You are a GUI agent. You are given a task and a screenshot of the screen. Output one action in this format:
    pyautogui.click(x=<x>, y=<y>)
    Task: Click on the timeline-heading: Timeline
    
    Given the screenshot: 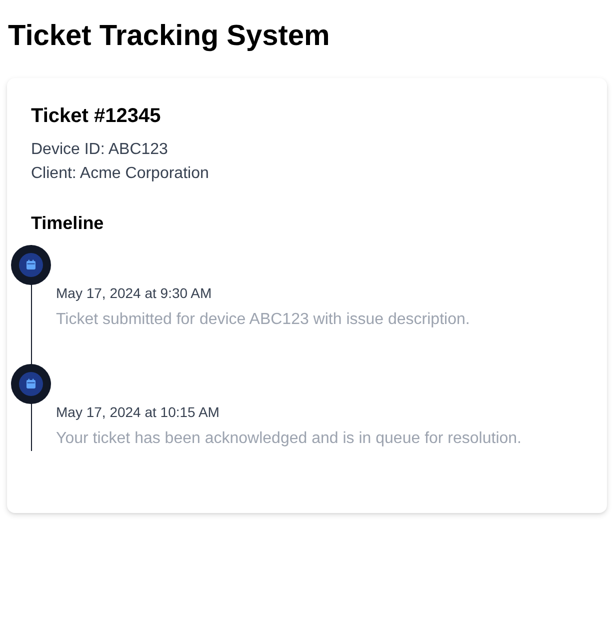 What is the action you would take?
    pyautogui.click(x=68, y=223)
    